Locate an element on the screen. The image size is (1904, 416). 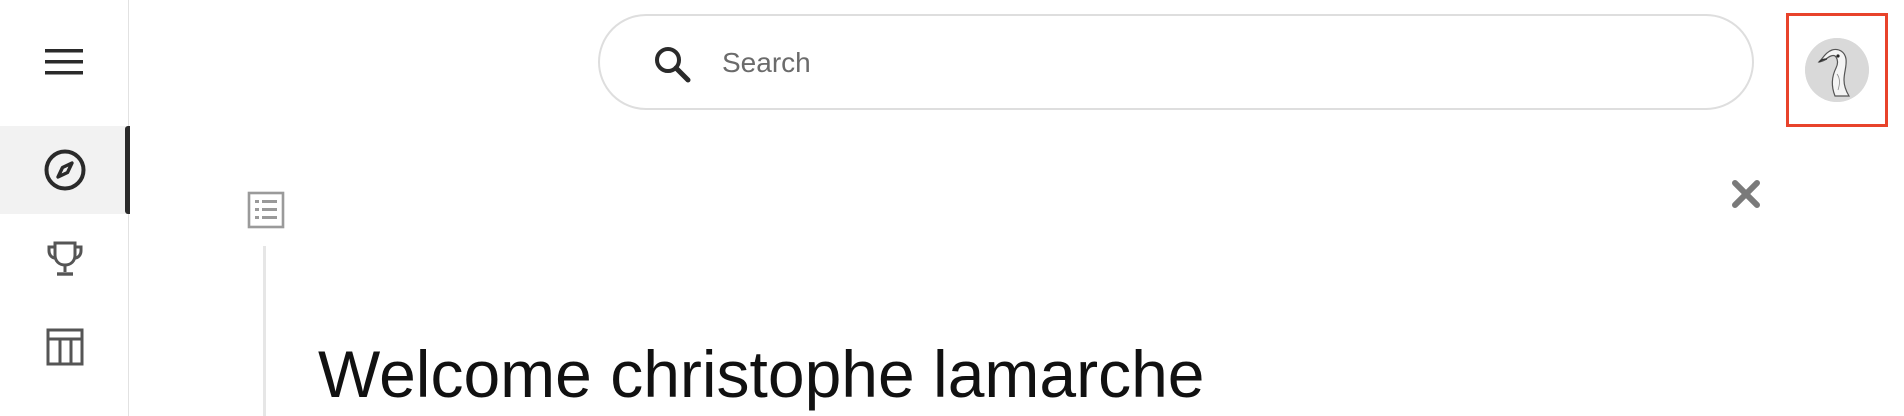
sidebar-item-table is located at coordinates (64, 347).